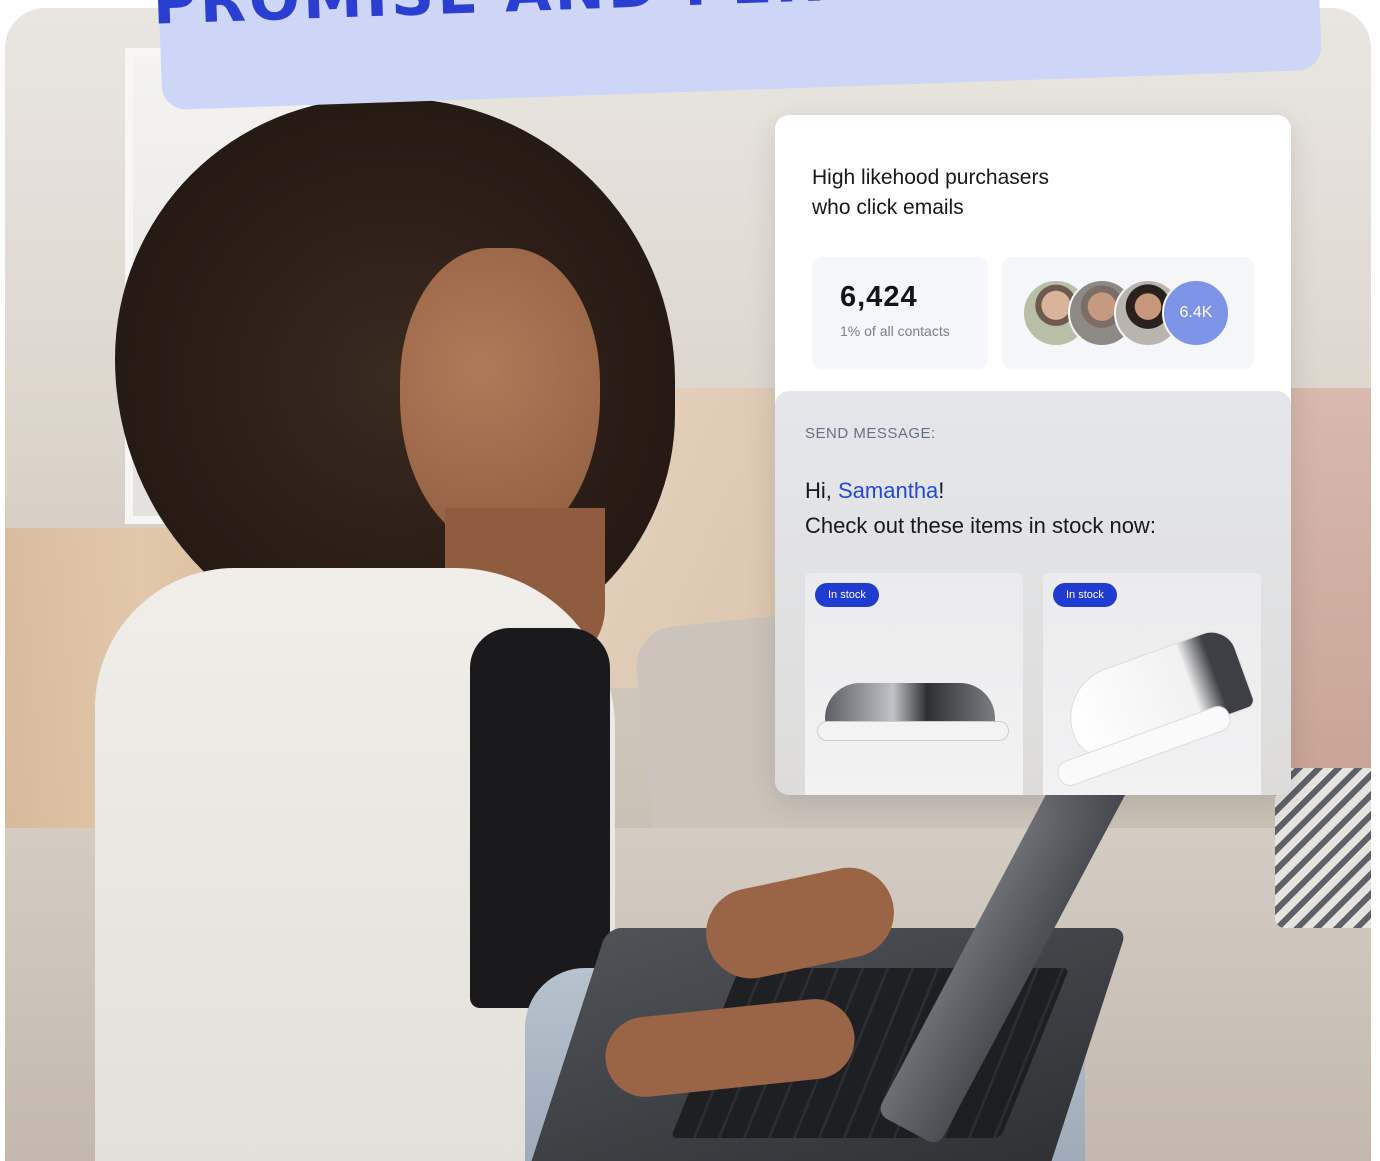 Image resolution: width=1380 pixels, height=1161 pixels. Describe the element at coordinates (895, 331) in the screenshot. I see `stat-subtitle: 1% of all contacts` at that location.